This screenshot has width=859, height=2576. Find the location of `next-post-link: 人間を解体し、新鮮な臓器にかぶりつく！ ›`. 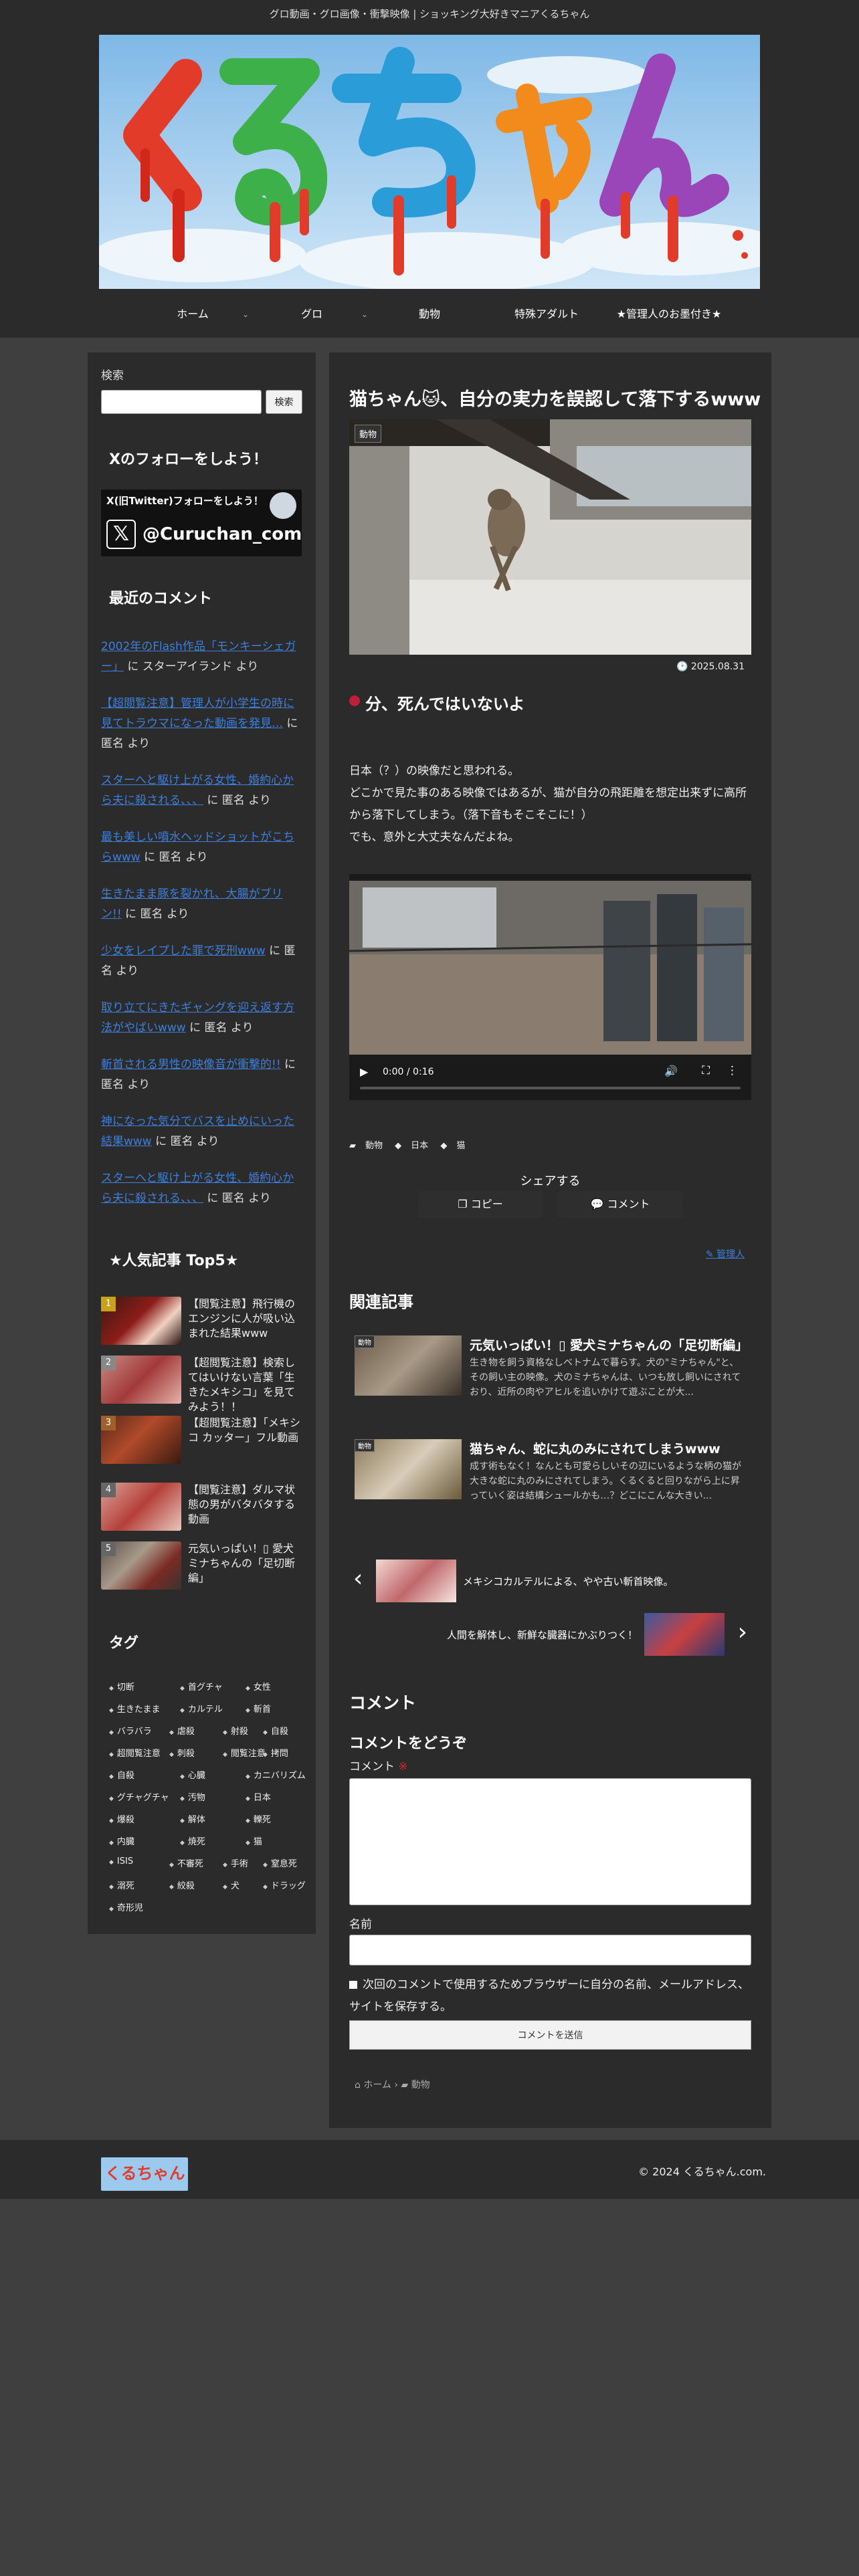

next-post-link: 人間を解体し、新鮮な臓器にかぶりつく！ › is located at coordinates (550, 1633).